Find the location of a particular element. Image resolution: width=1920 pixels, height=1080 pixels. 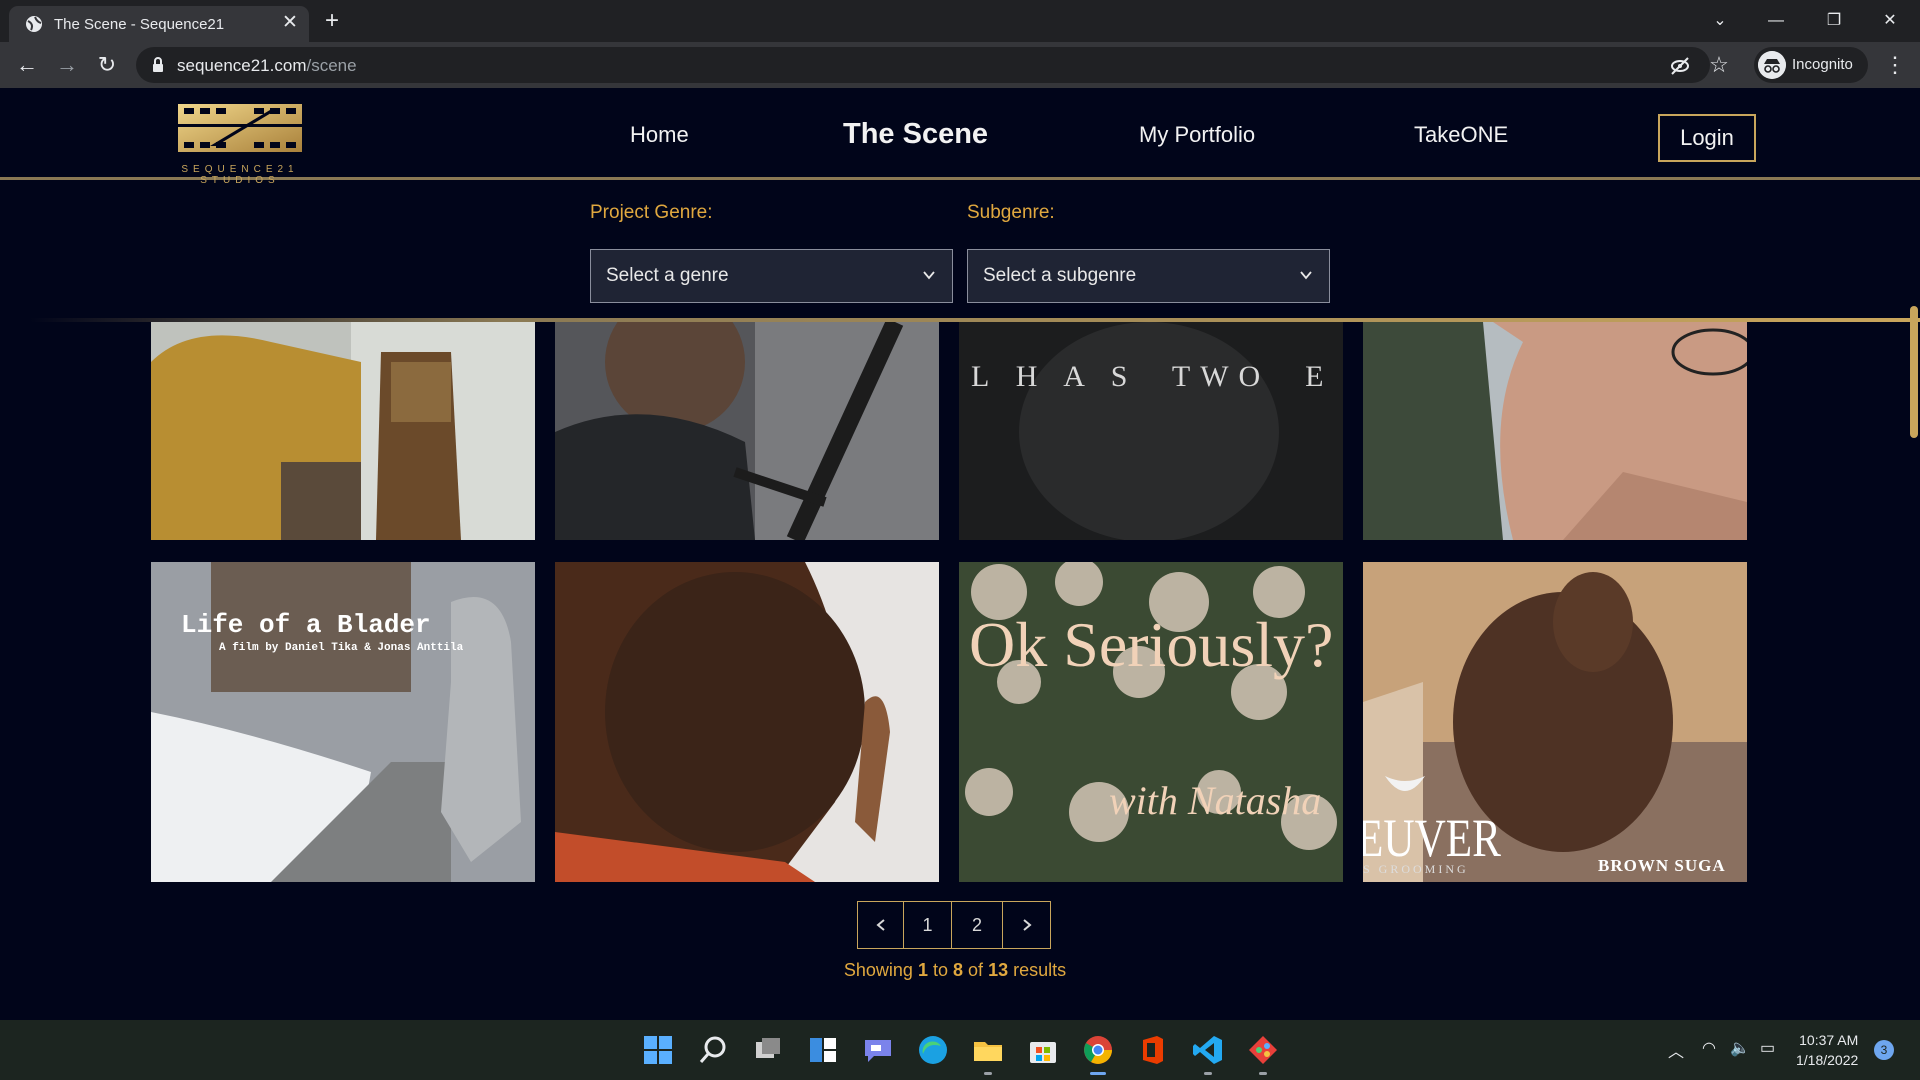

notification-badge: 3 is located at coordinates (1884, 1050).